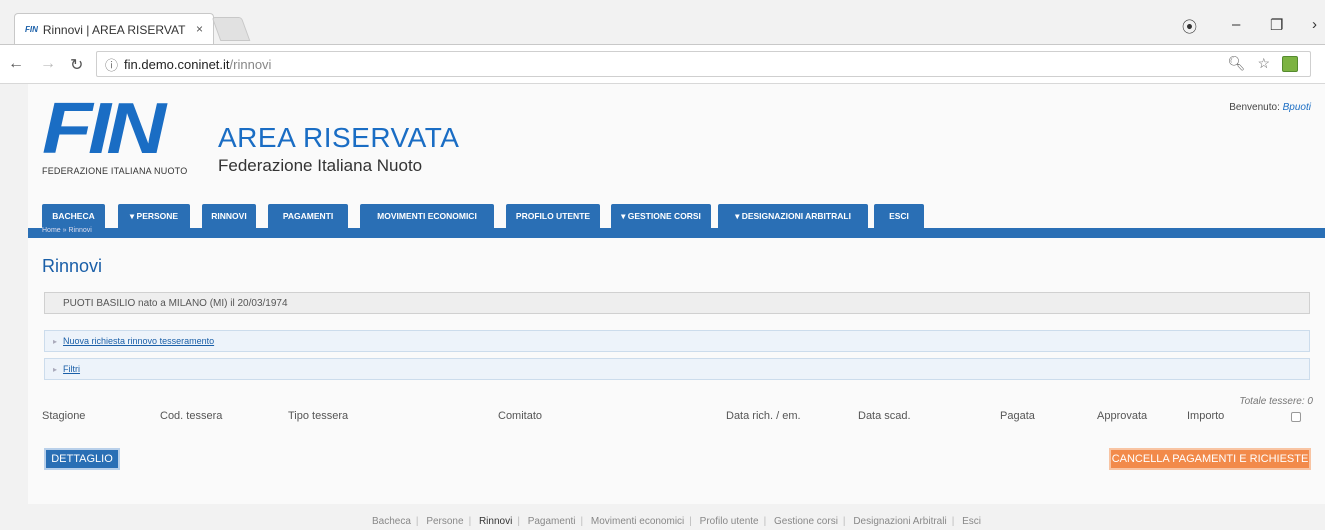 This screenshot has height=530, width=1325. Describe the element at coordinates (884, 416) in the screenshot. I see `col-data-scad: Data scad.` at that location.